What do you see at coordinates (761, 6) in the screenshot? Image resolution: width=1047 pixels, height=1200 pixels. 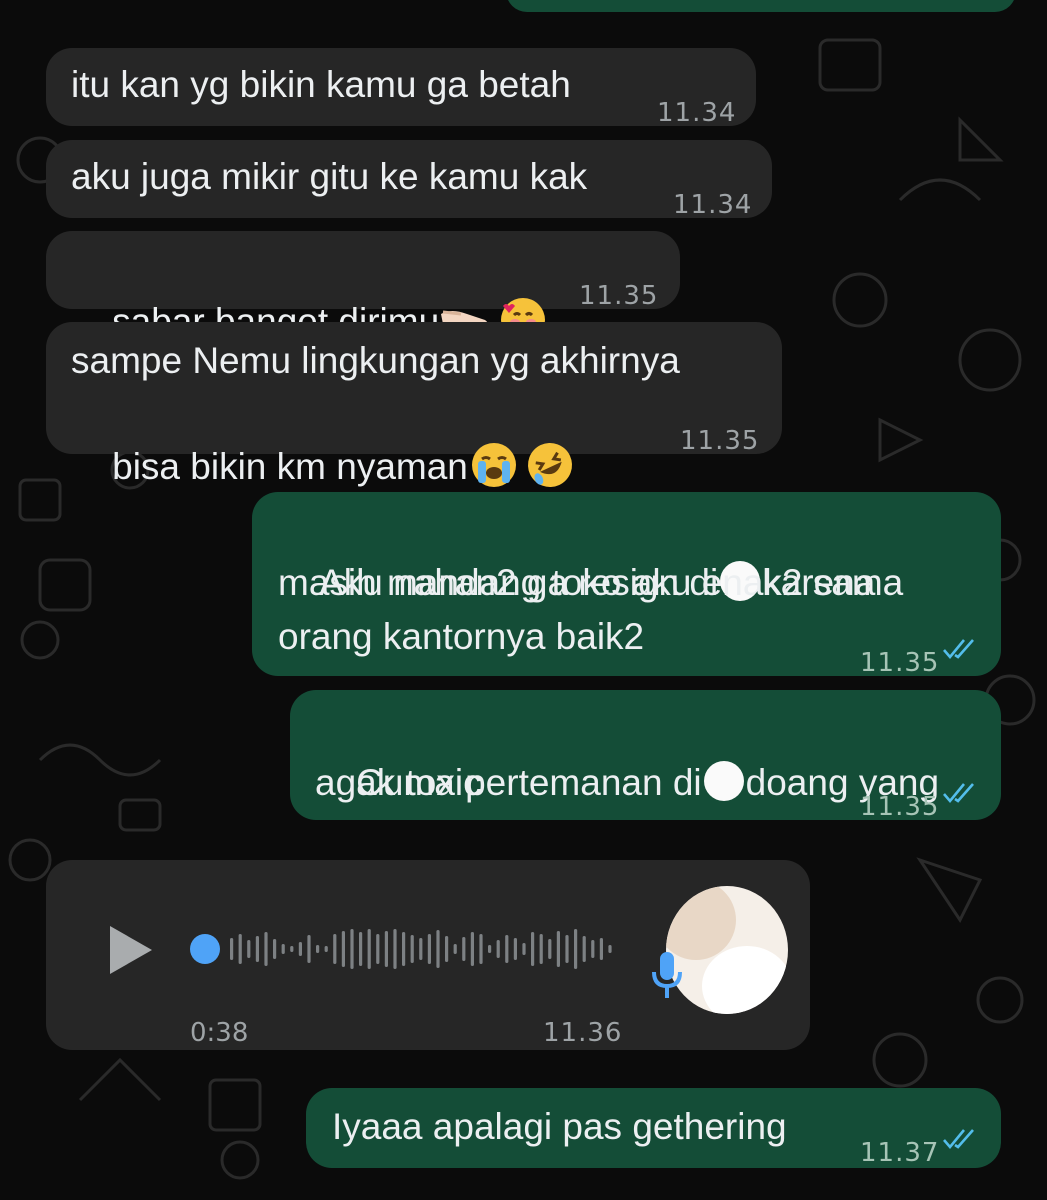 I see `message-bubble-outgoing` at bounding box center [761, 6].